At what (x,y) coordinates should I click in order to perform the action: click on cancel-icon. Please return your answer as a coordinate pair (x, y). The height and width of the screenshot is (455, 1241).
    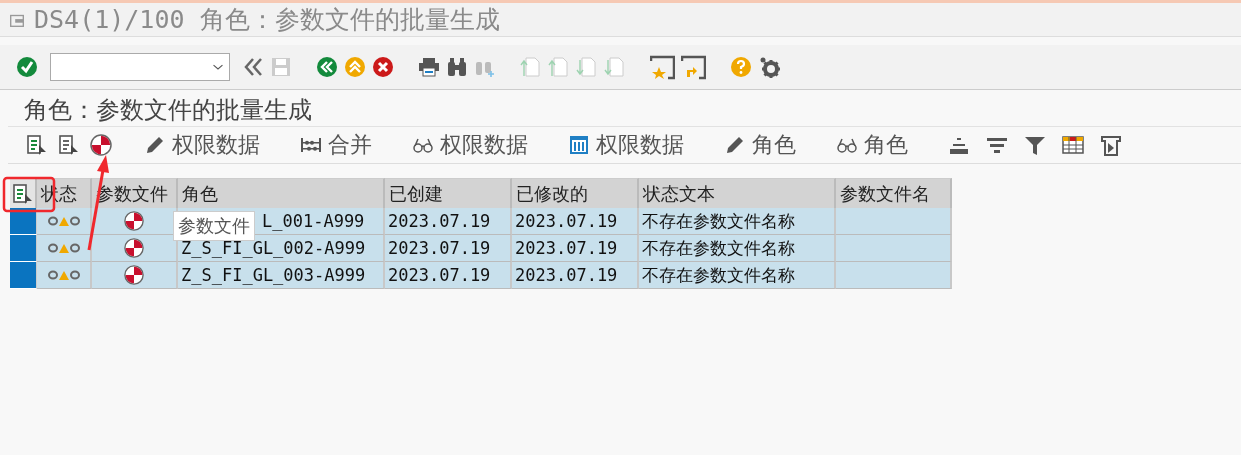
    Looking at the image, I should click on (383, 67).